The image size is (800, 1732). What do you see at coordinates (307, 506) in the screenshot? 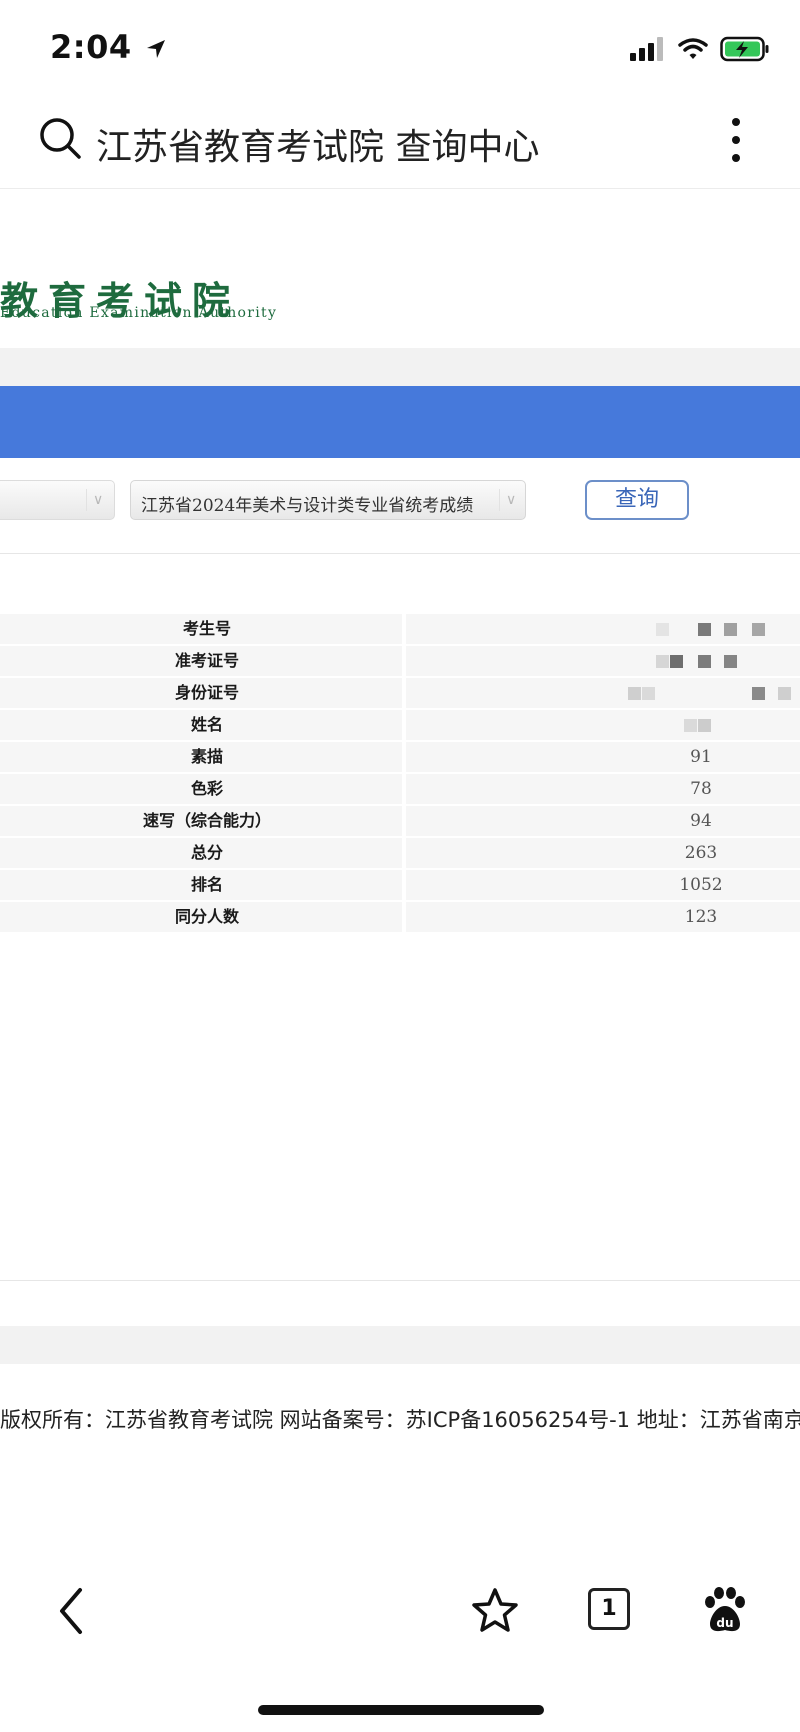
I see `exam-select-value: 江苏省2024年美术与设计类专业省统考成绩` at bounding box center [307, 506].